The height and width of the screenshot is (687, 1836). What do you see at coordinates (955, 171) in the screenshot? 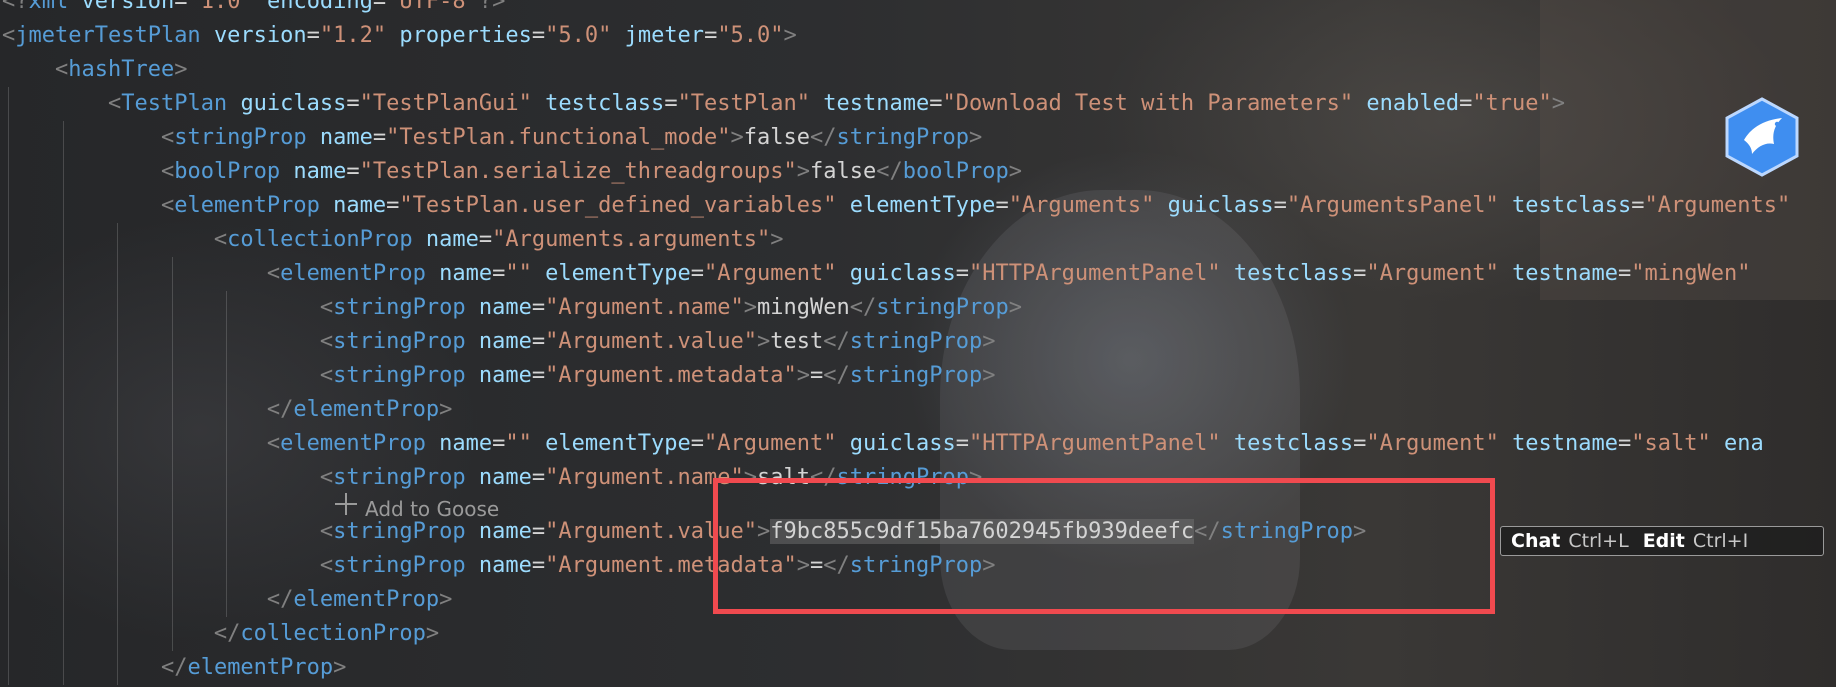
I see `tag-token: boolProp` at bounding box center [955, 171].